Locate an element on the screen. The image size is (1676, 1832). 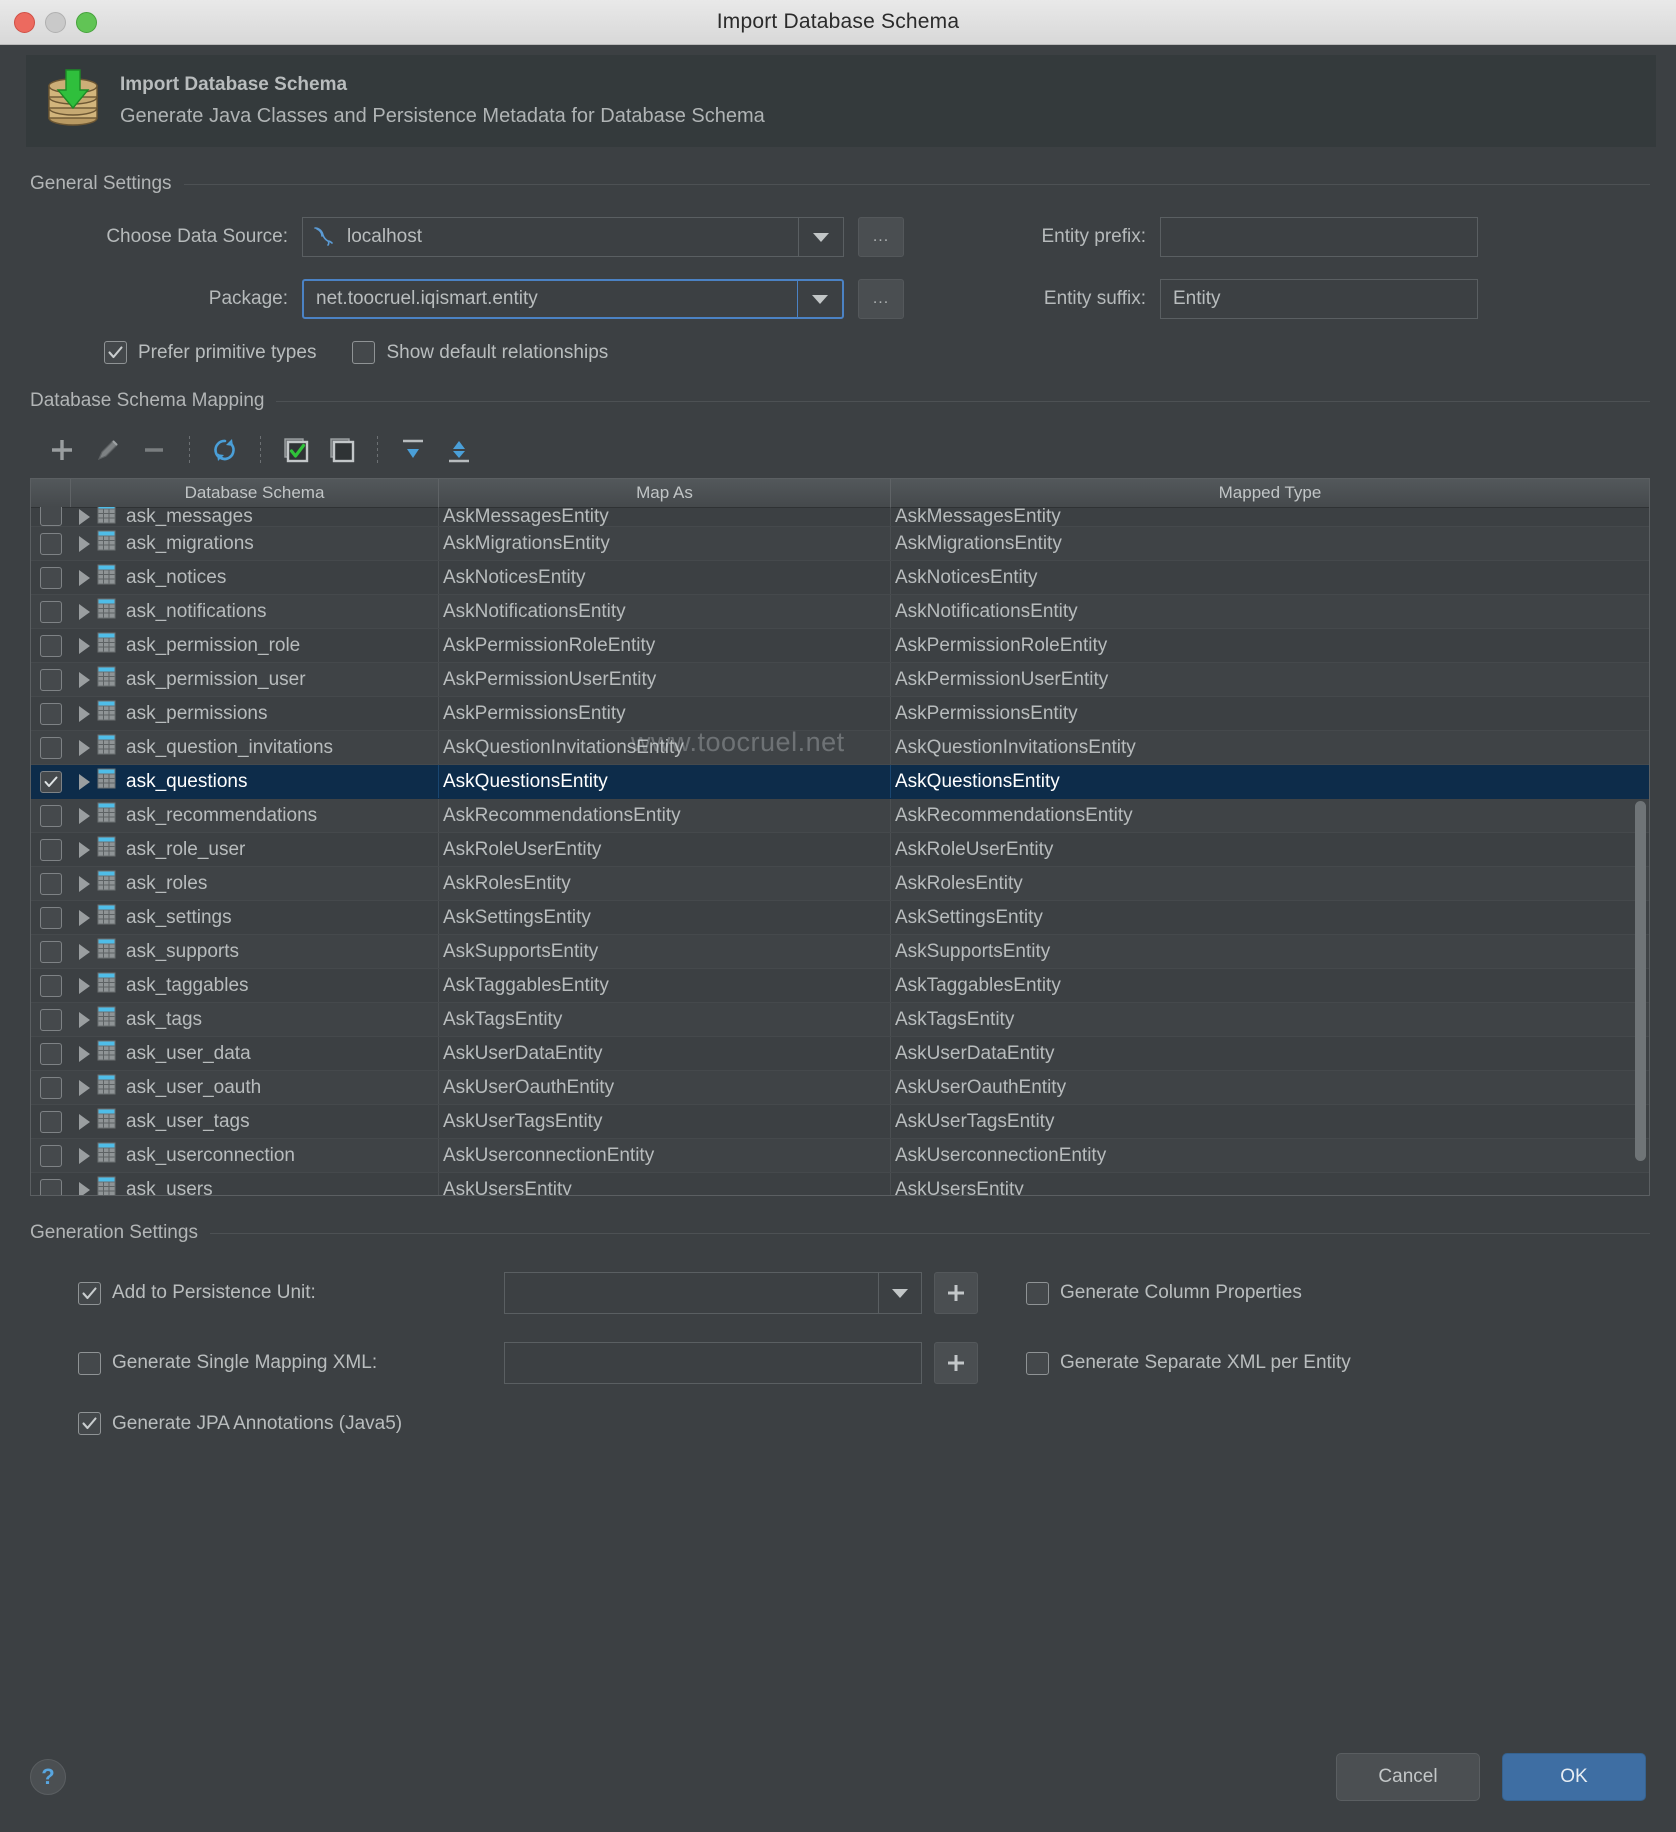
deselect-all-button is located at coordinates (342, 450).